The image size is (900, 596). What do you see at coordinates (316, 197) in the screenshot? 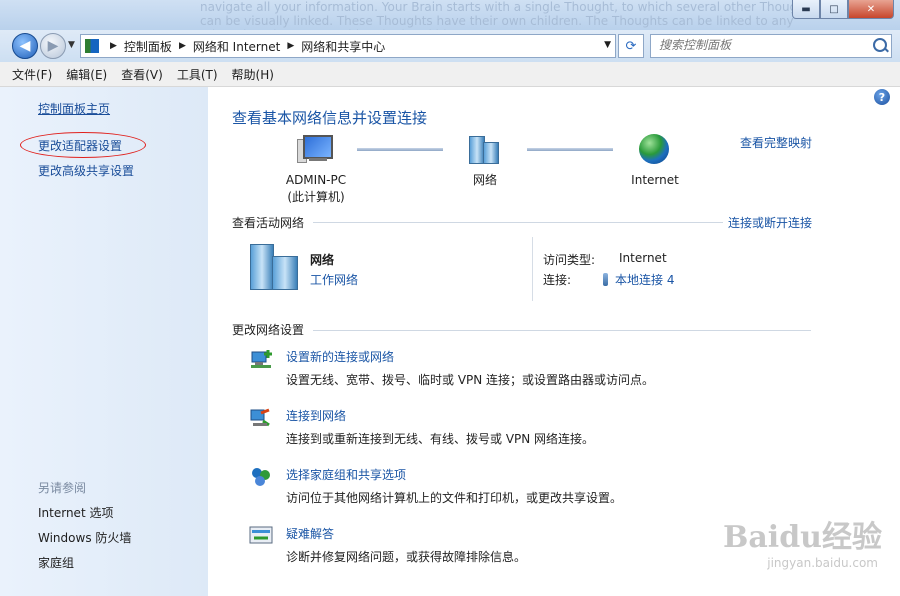
I see `node-sublabel: (此计算机)` at bounding box center [316, 197].